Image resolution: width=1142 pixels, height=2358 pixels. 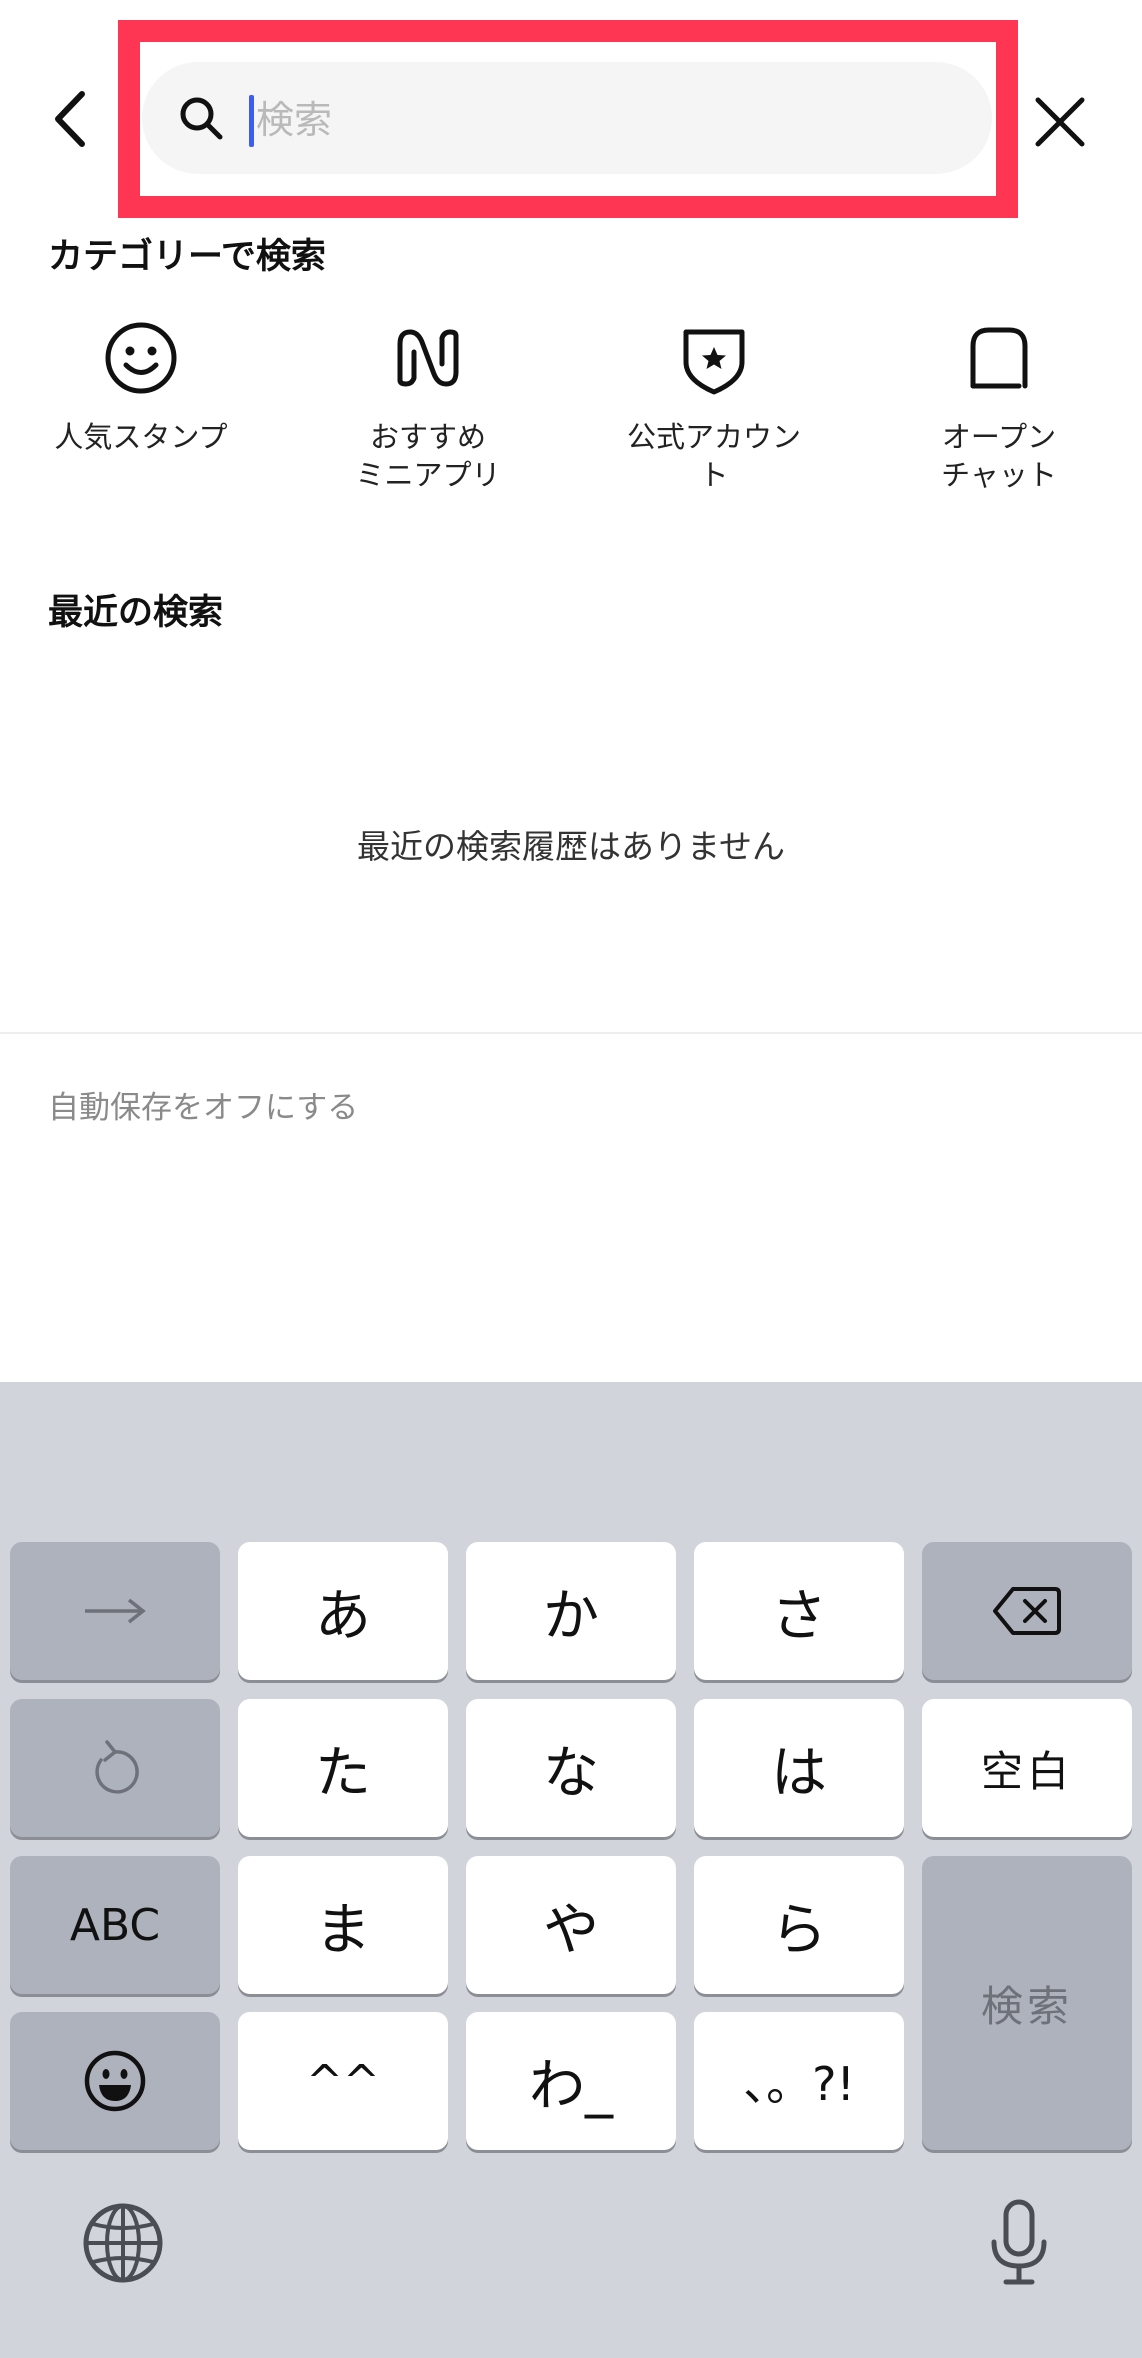 What do you see at coordinates (428, 358) in the screenshot?
I see `mini-app-icon` at bounding box center [428, 358].